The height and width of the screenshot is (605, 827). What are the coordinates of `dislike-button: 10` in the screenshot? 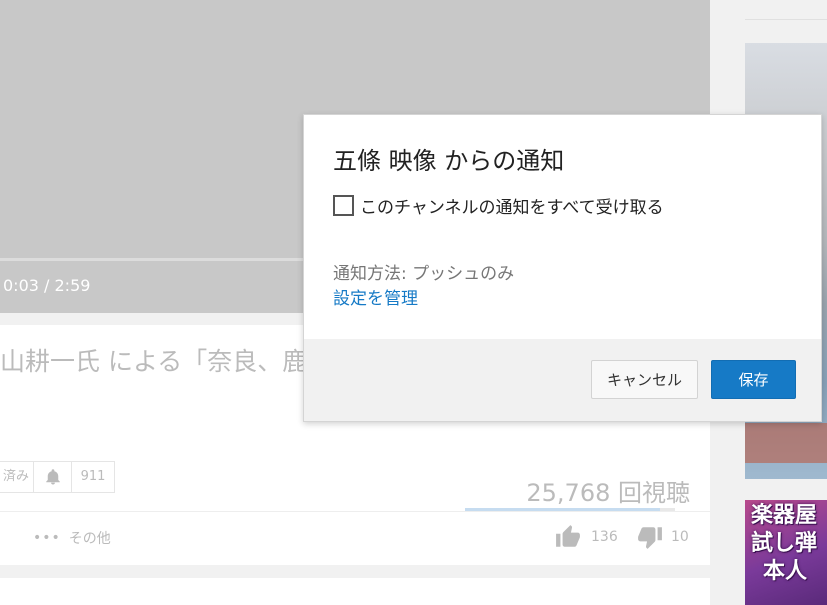 It's located at (663, 537).